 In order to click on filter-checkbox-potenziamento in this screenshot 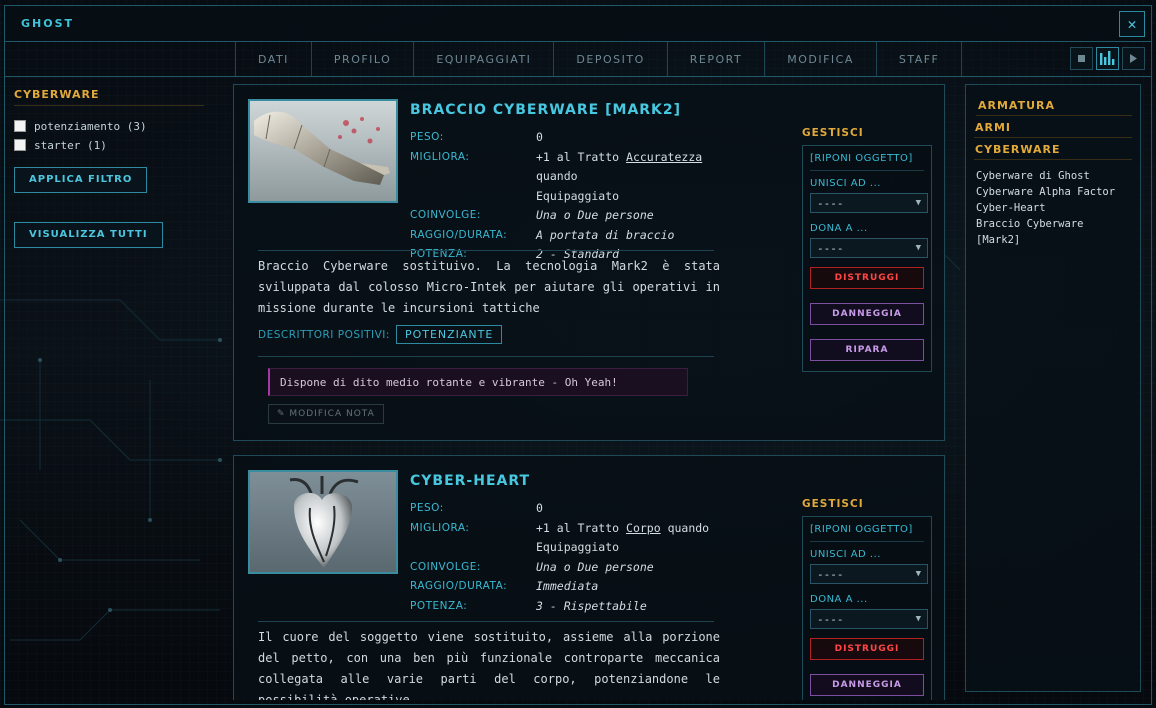, I will do `click(20, 126)`.